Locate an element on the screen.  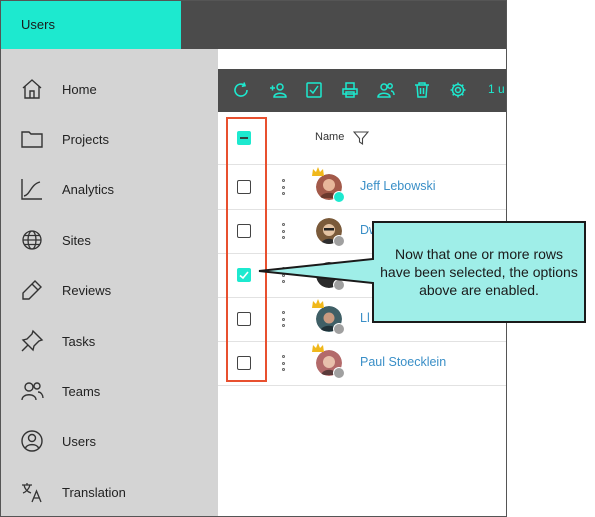
folder-icon is located at coordinates (32, 139).